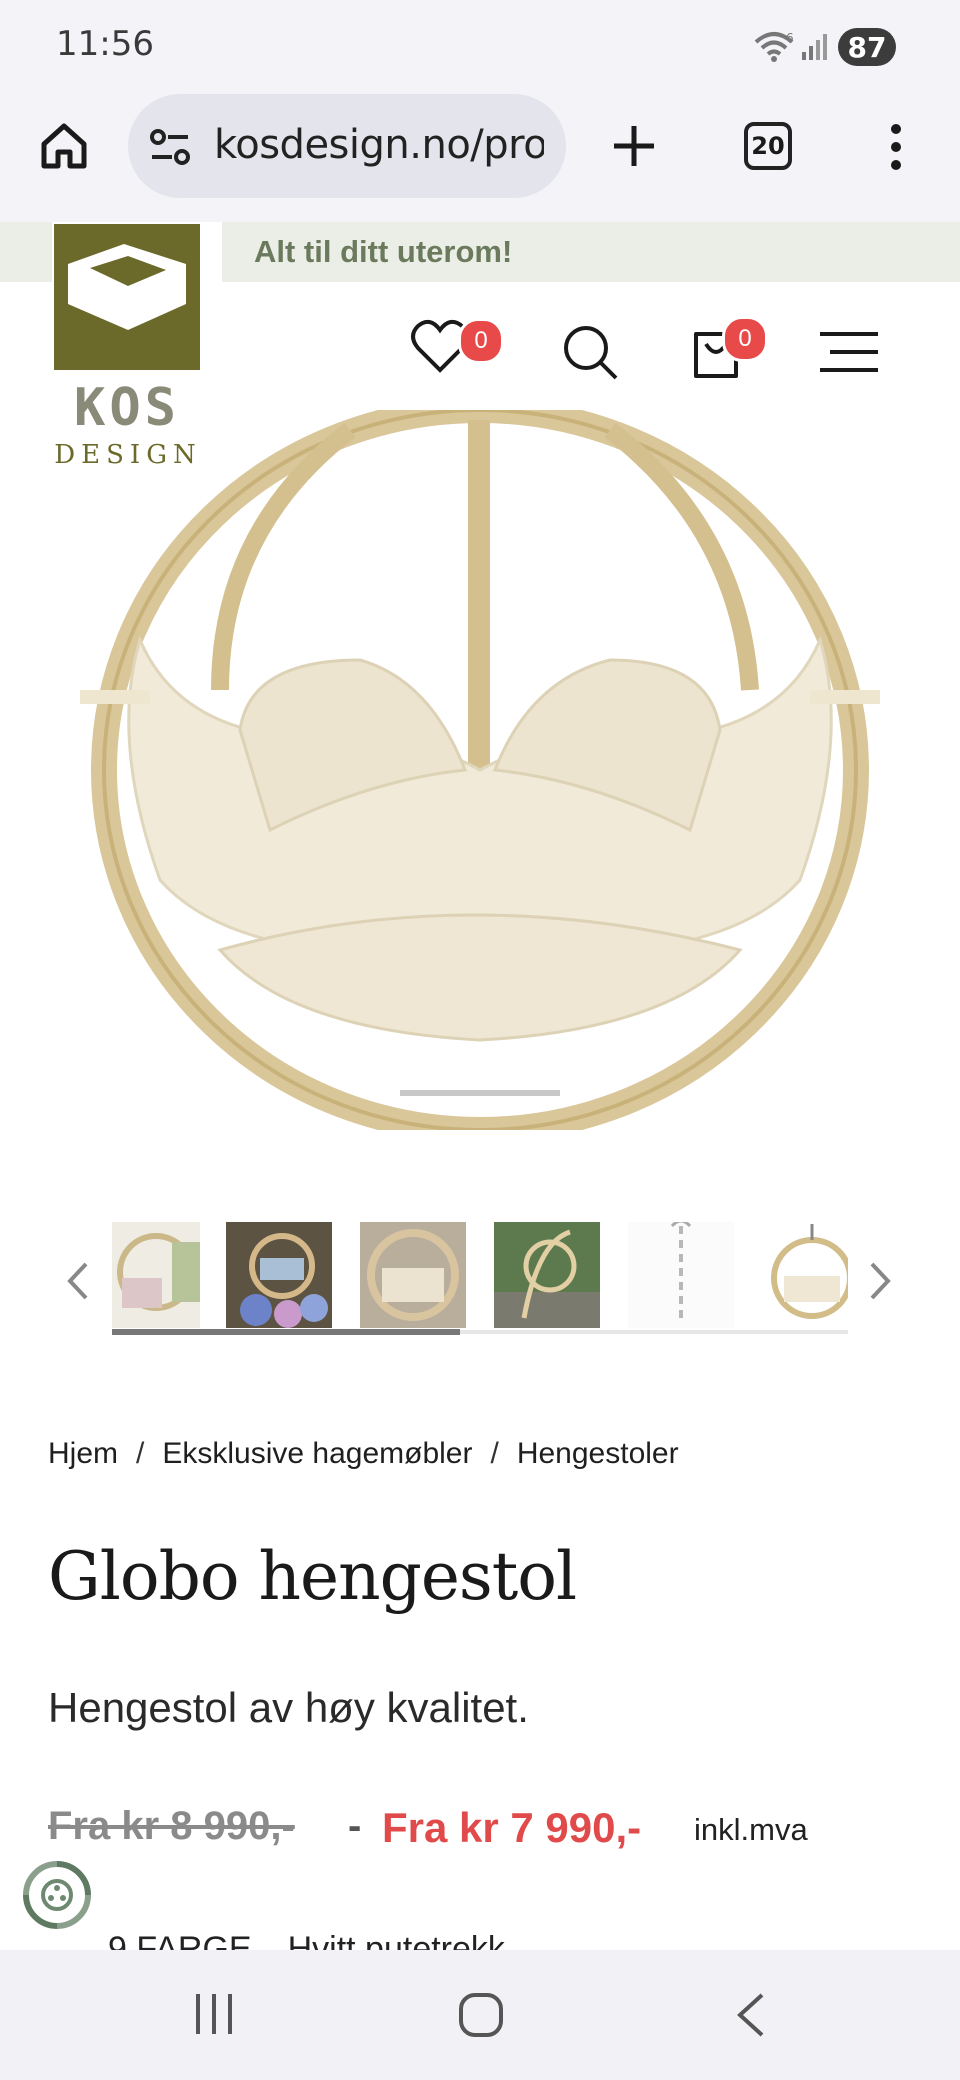  Describe the element at coordinates (83, 1453) in the screenshot. I see `breadcrumb-link-home: Hjem` at that location.